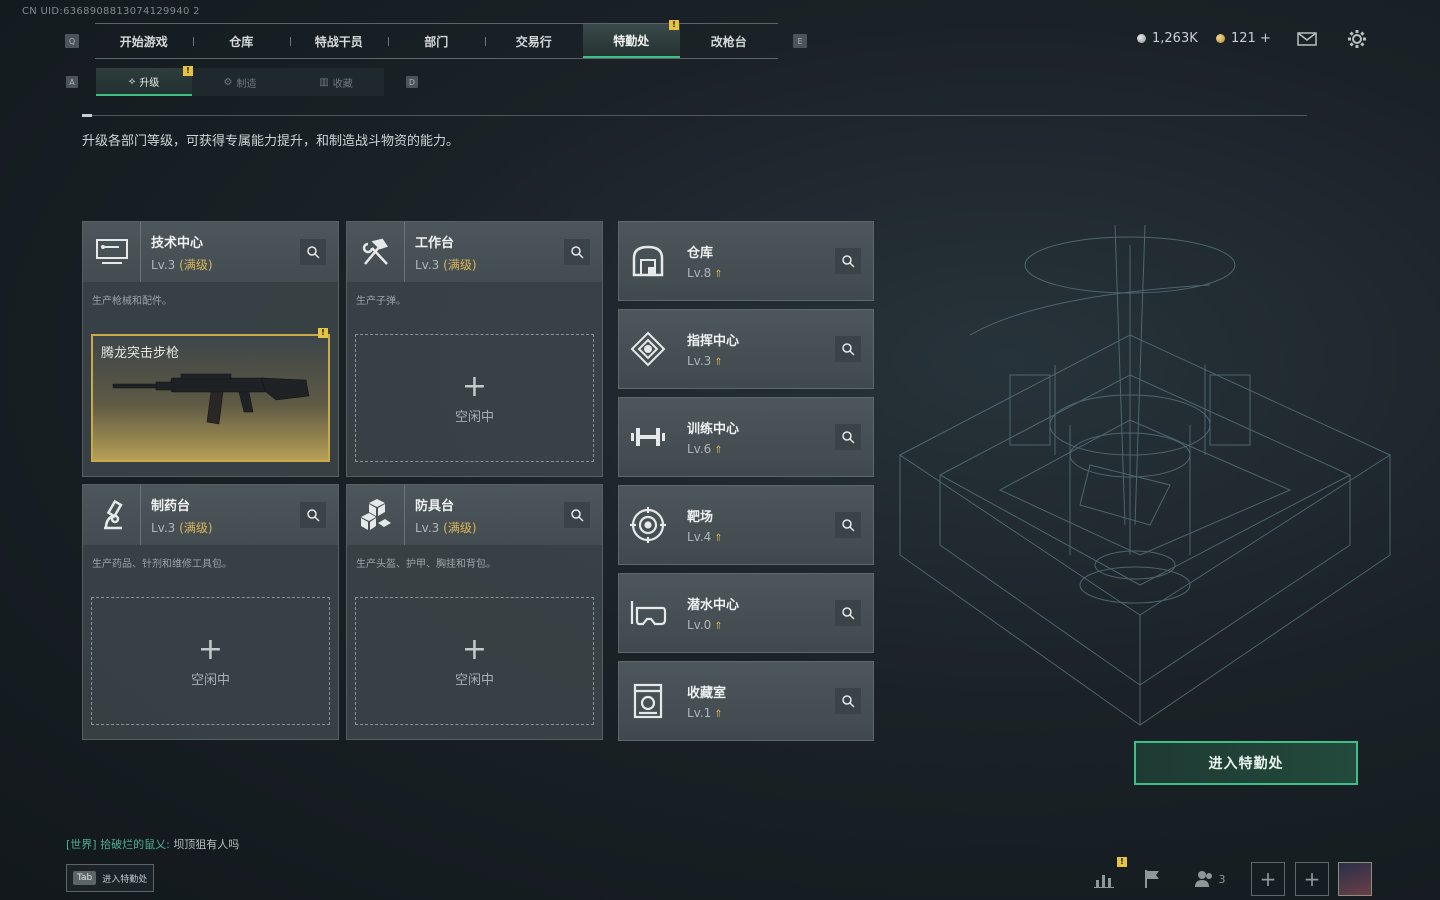  I want to click on enter-special-ops-button: 进入特勤处, so click(1246, 763).